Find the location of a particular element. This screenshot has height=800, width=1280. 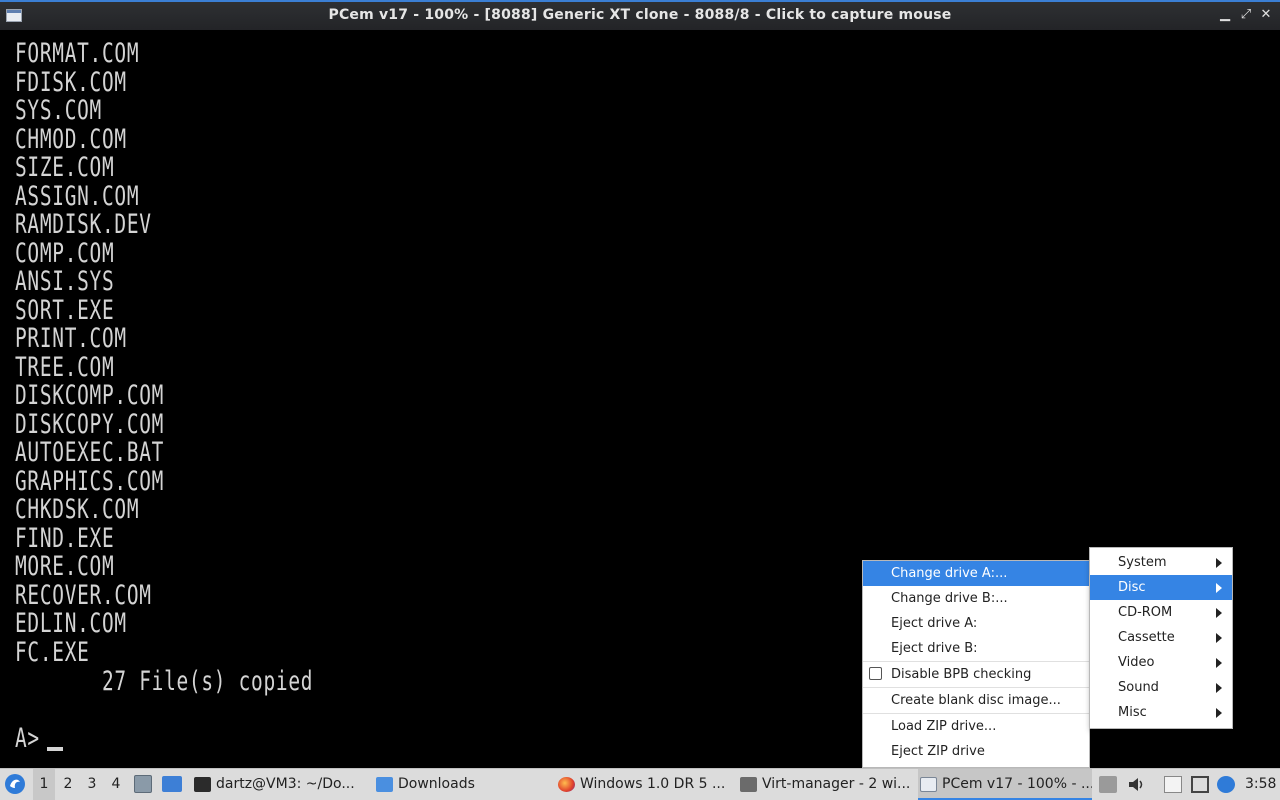

menu-item-system: System is located at coordinates (1161, 562).